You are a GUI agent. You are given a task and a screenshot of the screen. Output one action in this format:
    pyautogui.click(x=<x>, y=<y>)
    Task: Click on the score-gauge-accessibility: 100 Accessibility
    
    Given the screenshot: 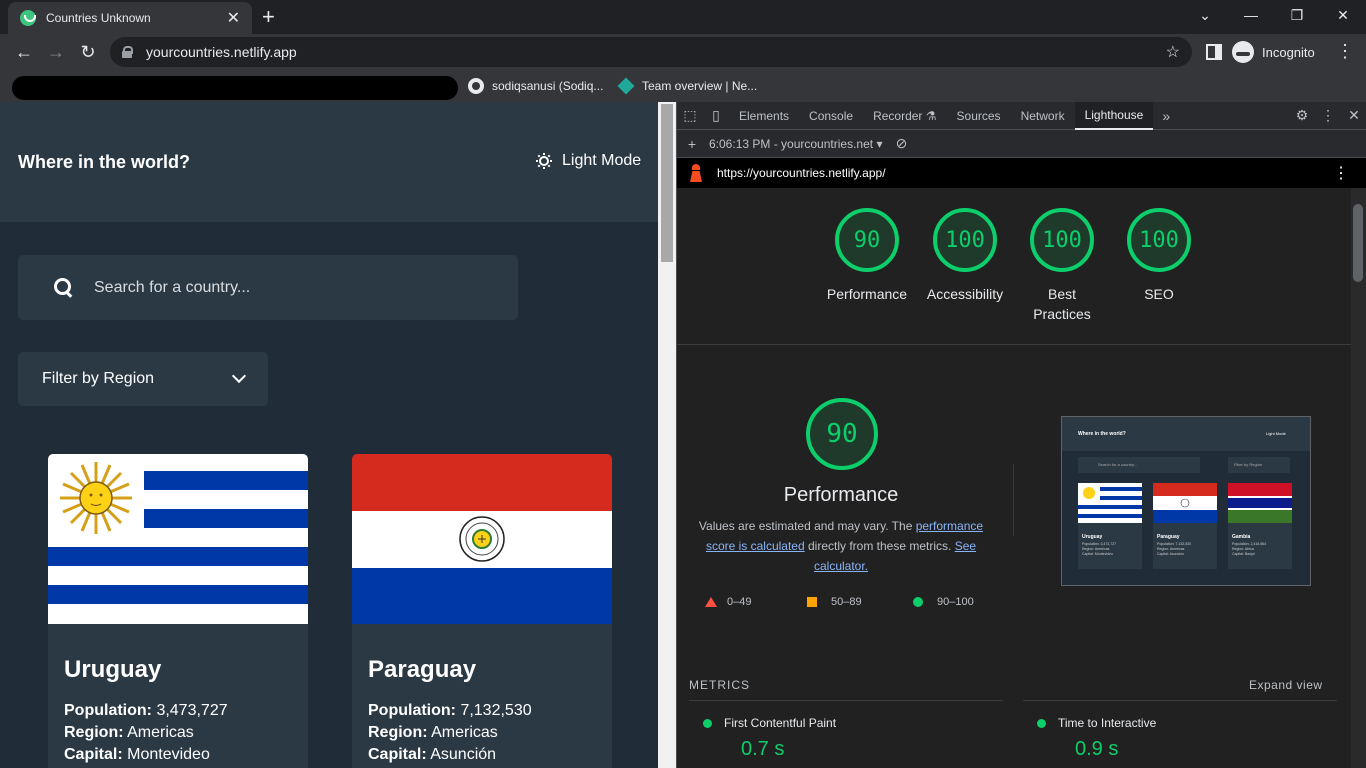 What is the action you would take?
    pyautogui.click(x=965, y=256)
    